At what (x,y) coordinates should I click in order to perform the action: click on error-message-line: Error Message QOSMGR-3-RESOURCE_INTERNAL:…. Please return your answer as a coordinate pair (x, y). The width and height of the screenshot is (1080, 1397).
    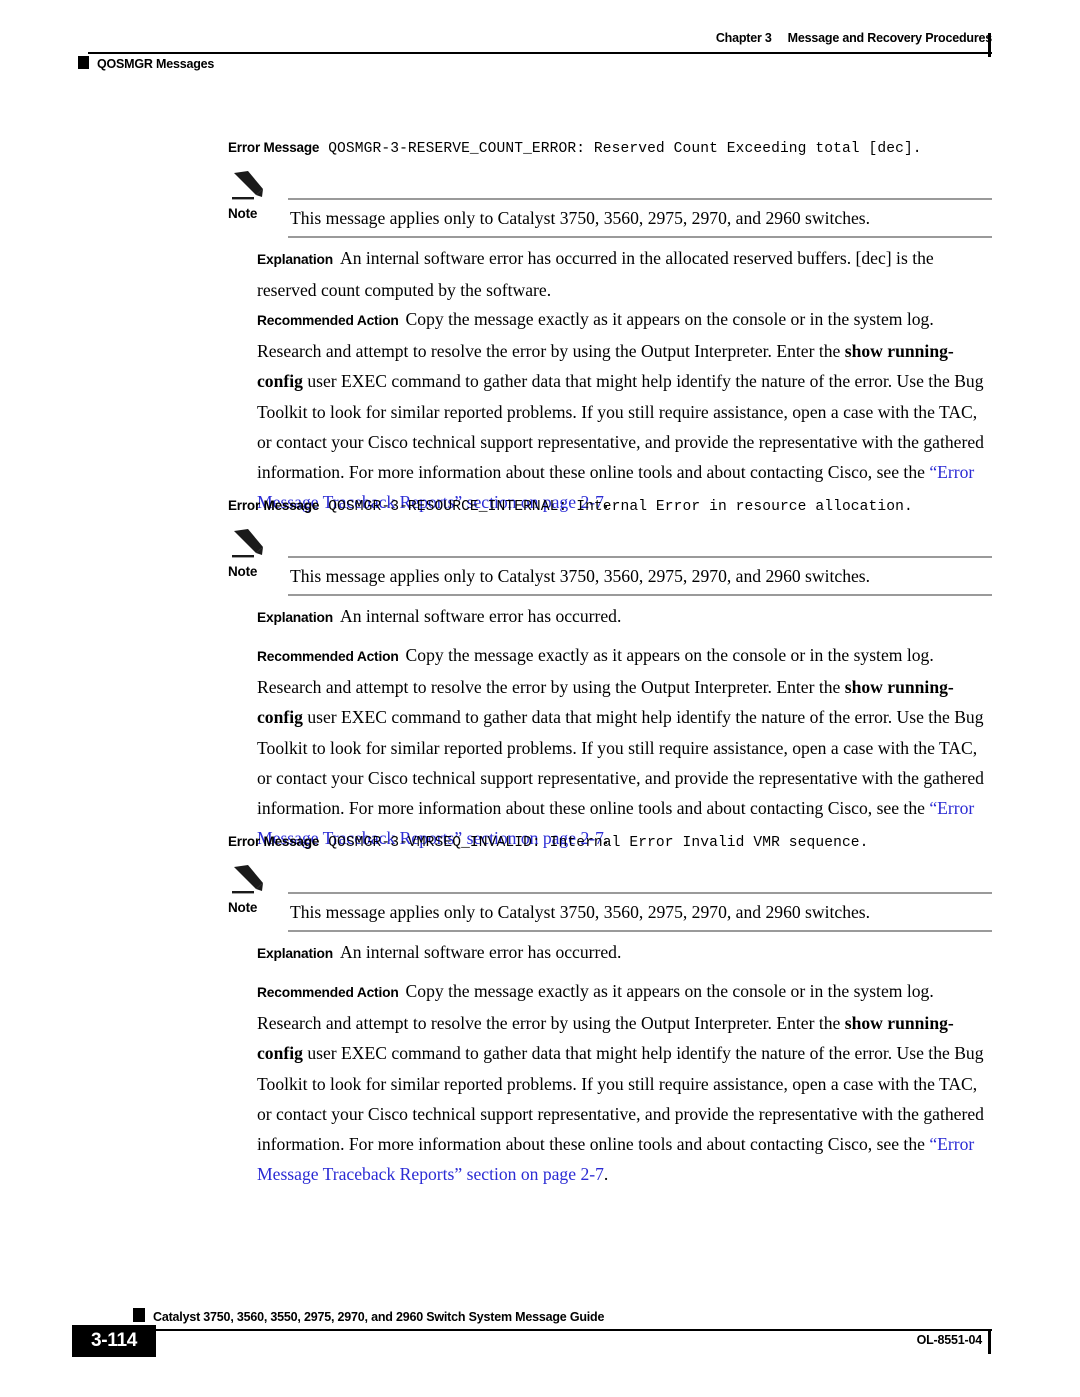
    Looking at the image, I should click on (628, 506).